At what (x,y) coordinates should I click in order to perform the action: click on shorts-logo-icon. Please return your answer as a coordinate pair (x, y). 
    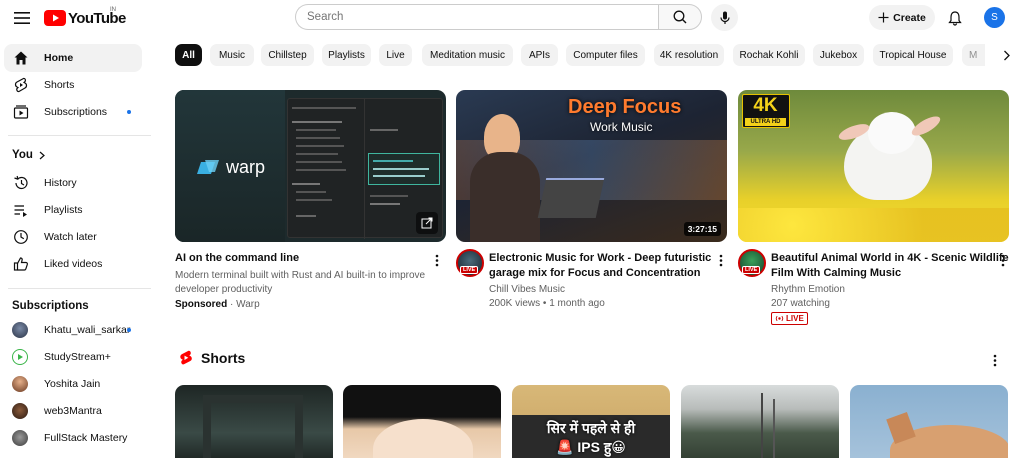
    Looking at the image, I should click on (186, 357).